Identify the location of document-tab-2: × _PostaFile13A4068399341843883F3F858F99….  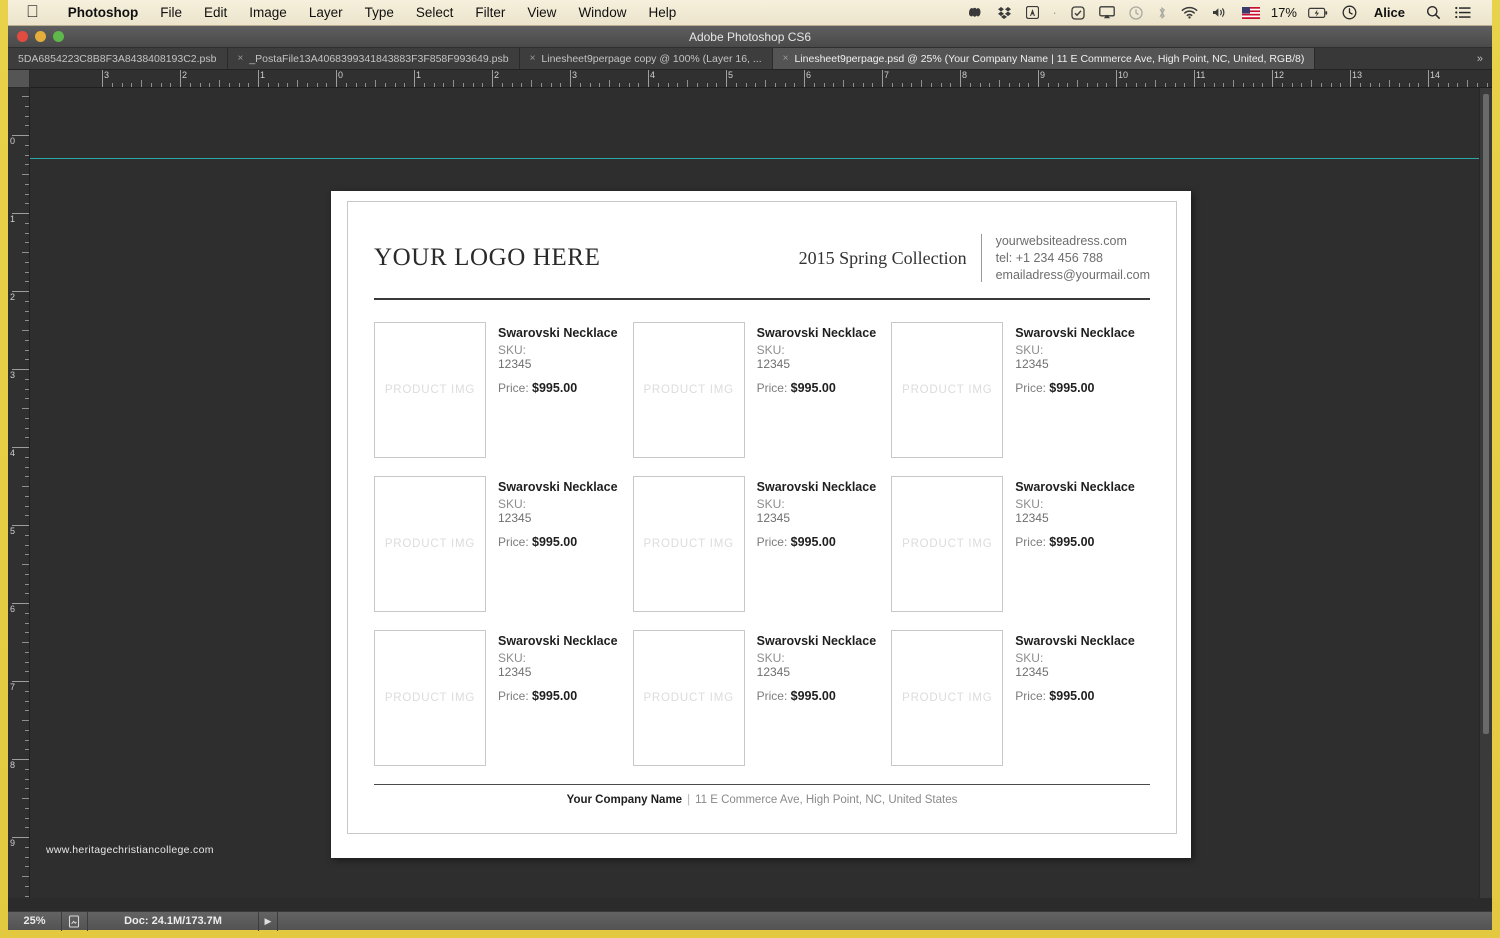
(373, 58).